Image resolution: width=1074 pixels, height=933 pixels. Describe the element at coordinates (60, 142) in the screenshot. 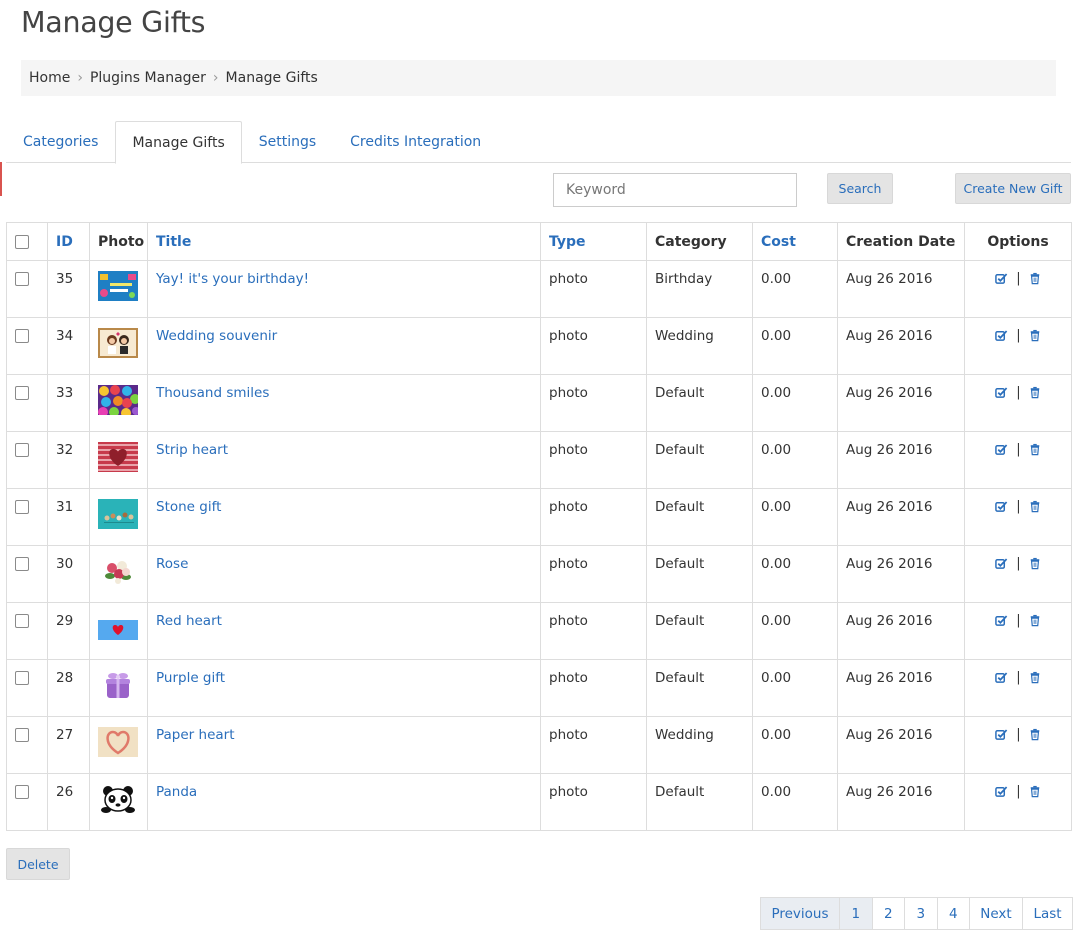

I see `tab-categories: Categories` at that location.